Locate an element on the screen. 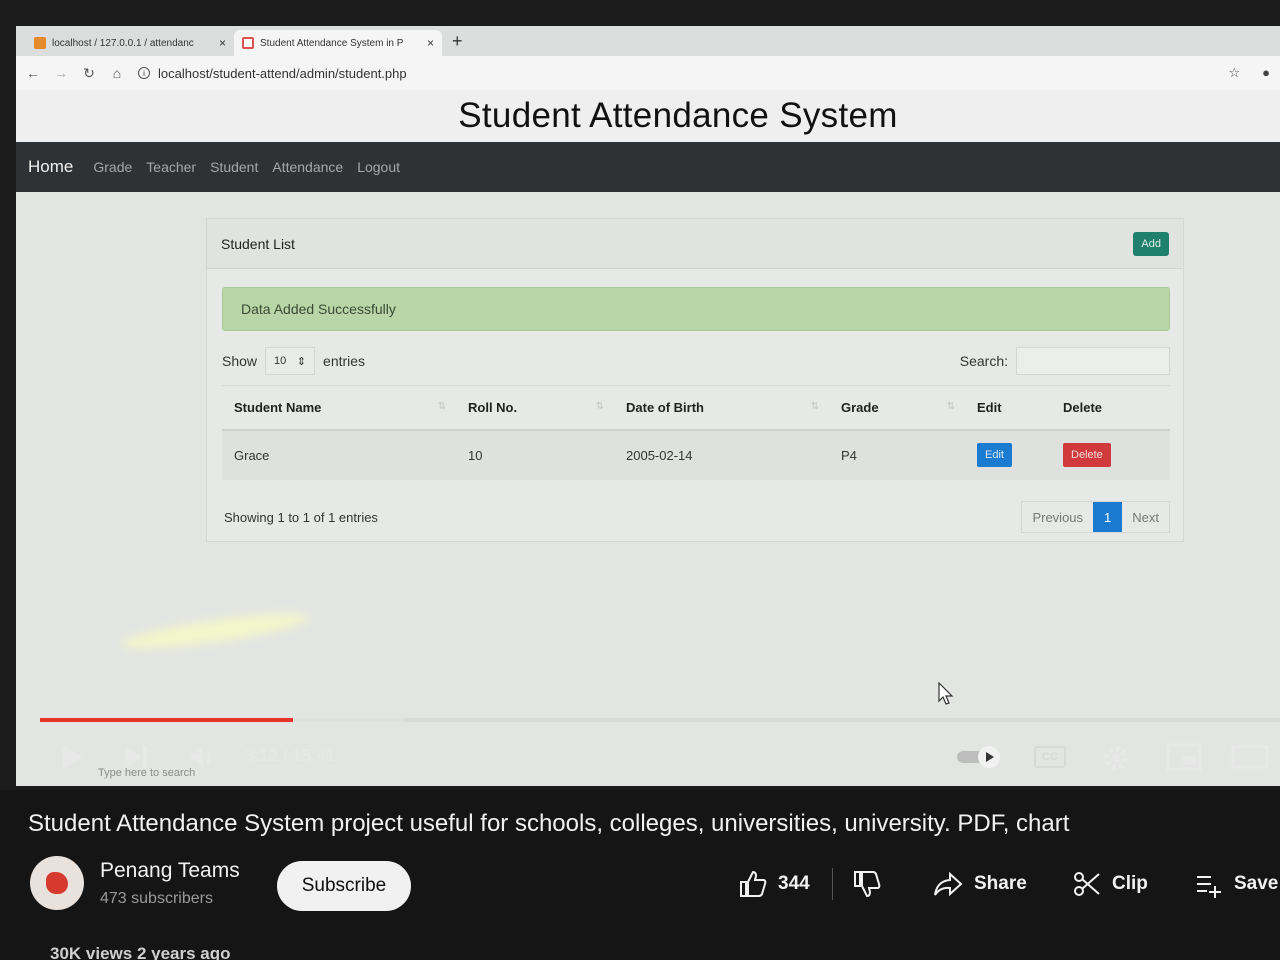 The height and width of the screenshot is (960, 1280). autoplay-toggle-icon is located at coordinates (980, 757).